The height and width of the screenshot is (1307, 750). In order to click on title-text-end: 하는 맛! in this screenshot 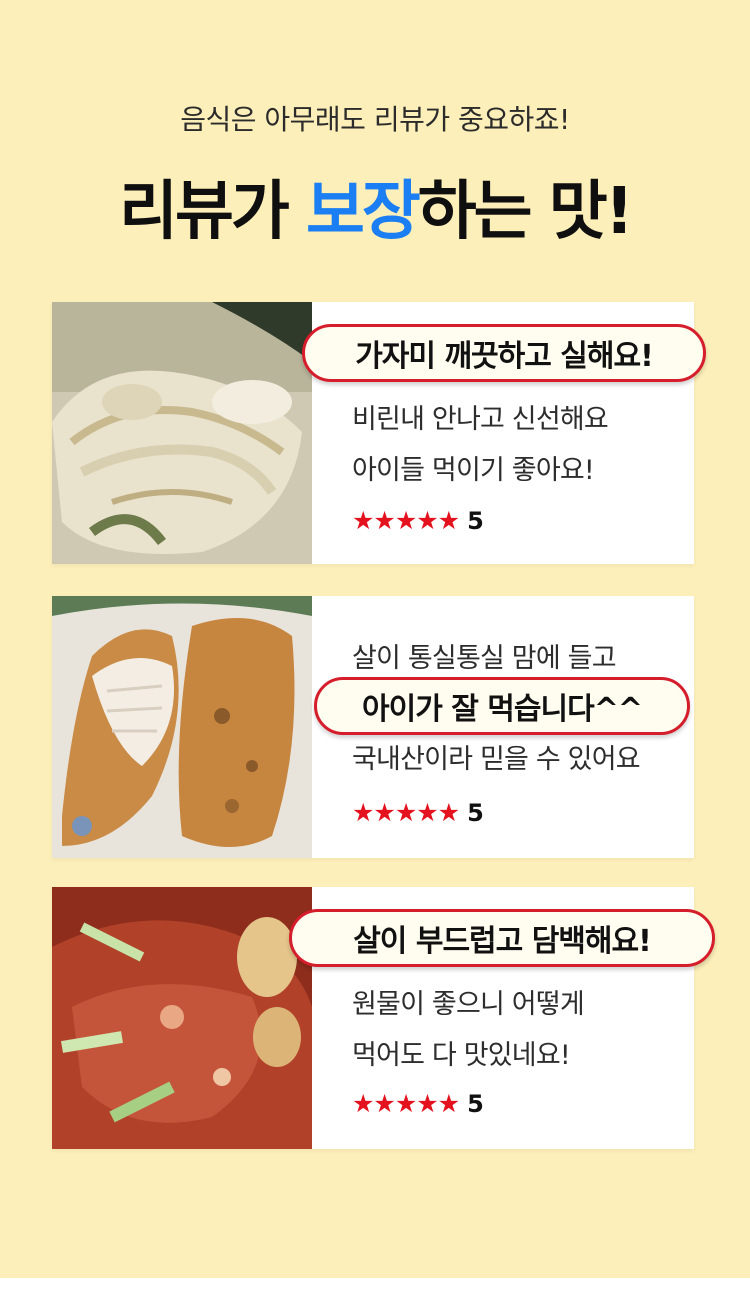, I will do `click(525, 212)`.